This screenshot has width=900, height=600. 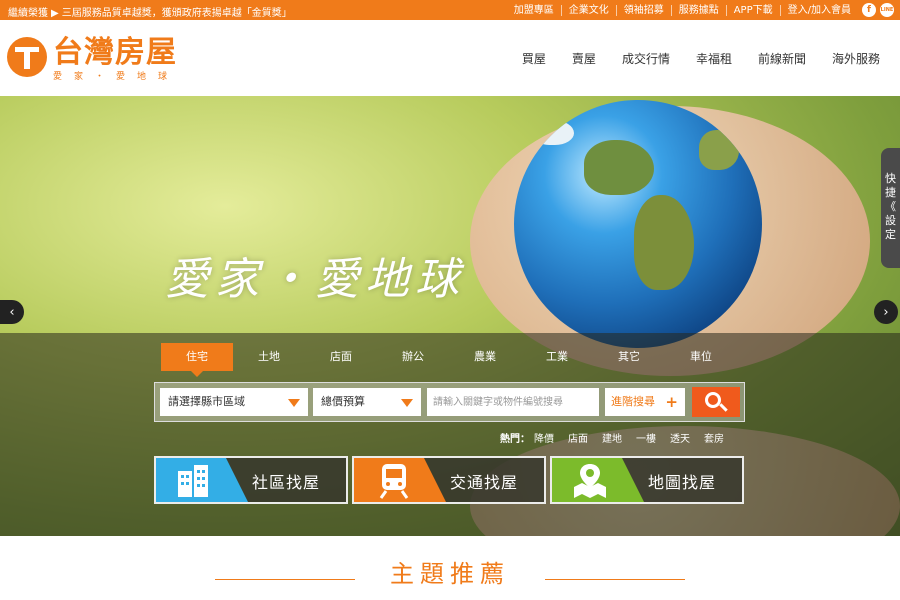 I want to click on nav-buy: 買屋, so click(x=534, y=58).